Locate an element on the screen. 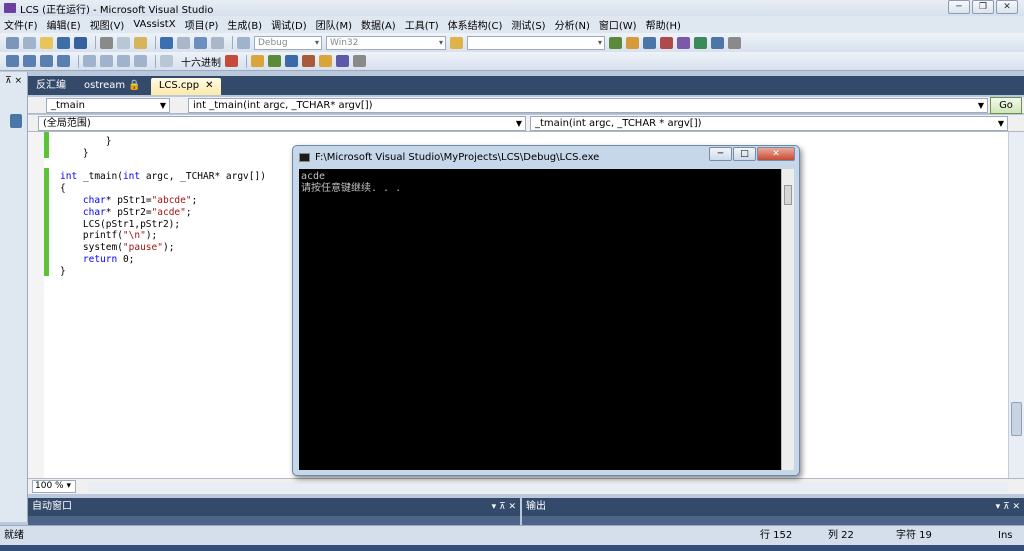 Image resolution: width=1024 pixels, height=551 pixels. save-all-icon is located at coordinates (80, 42).